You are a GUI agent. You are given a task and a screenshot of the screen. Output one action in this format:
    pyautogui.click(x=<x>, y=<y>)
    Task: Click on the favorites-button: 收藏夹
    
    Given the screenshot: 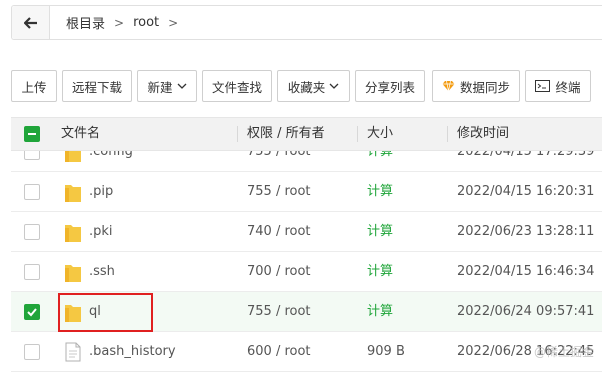 What is the action you would take?
    pyautogui.click(x=313, y=86)
    